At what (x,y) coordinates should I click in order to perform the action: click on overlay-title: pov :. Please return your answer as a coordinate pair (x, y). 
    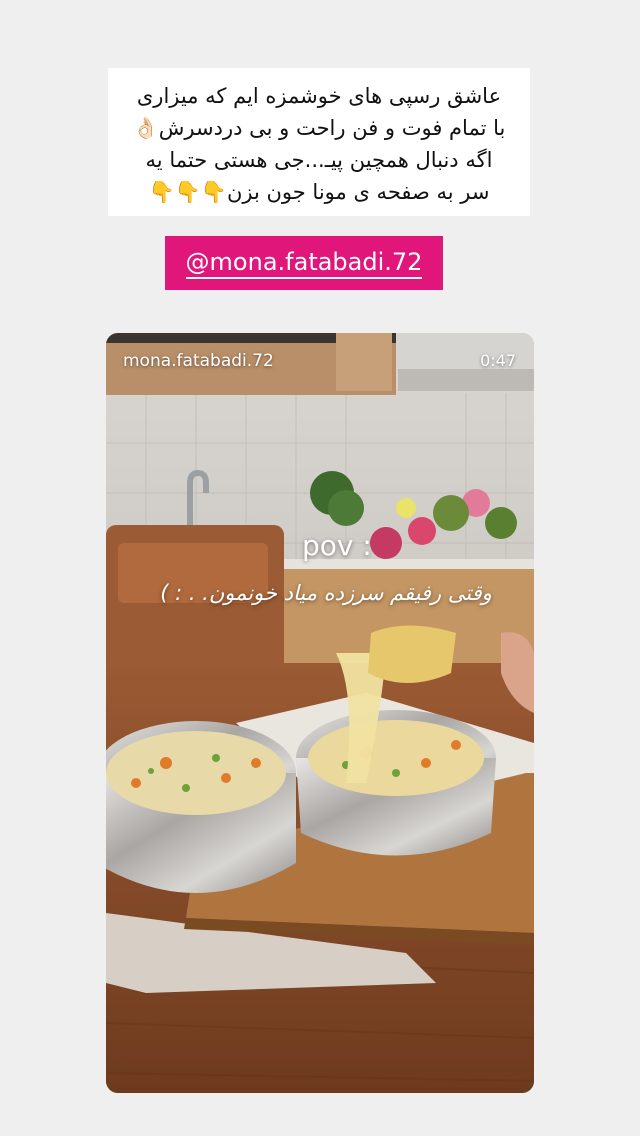
    Looking at the image, I should click on (337, 545).